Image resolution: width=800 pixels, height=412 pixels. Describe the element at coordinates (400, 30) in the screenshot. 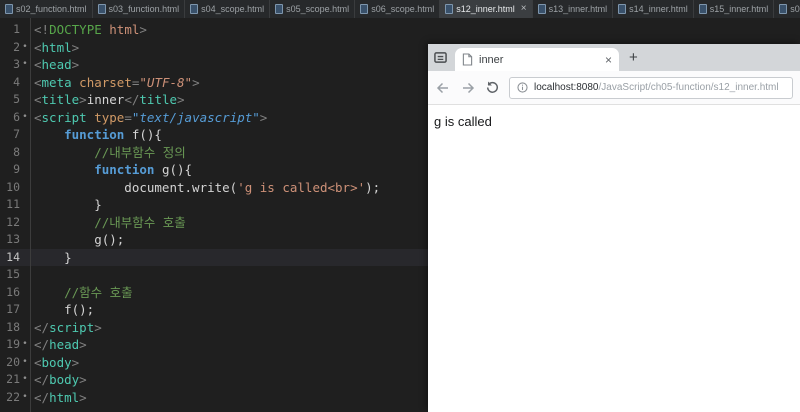

I see `code-line: 1 <!DOCTYPE html>` at that location.